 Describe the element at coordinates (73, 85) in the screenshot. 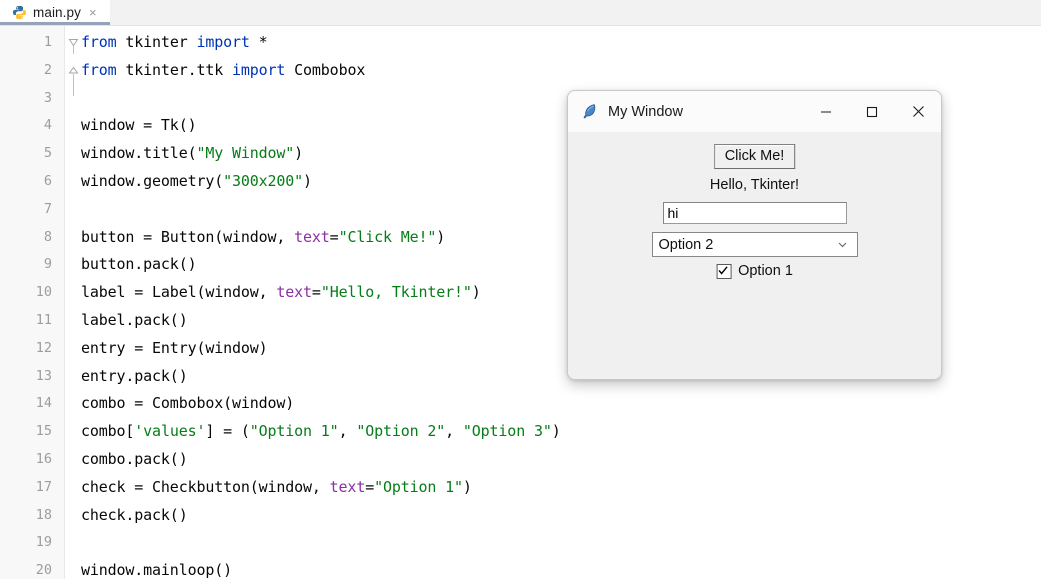

I see `fold-region-line` at that location.